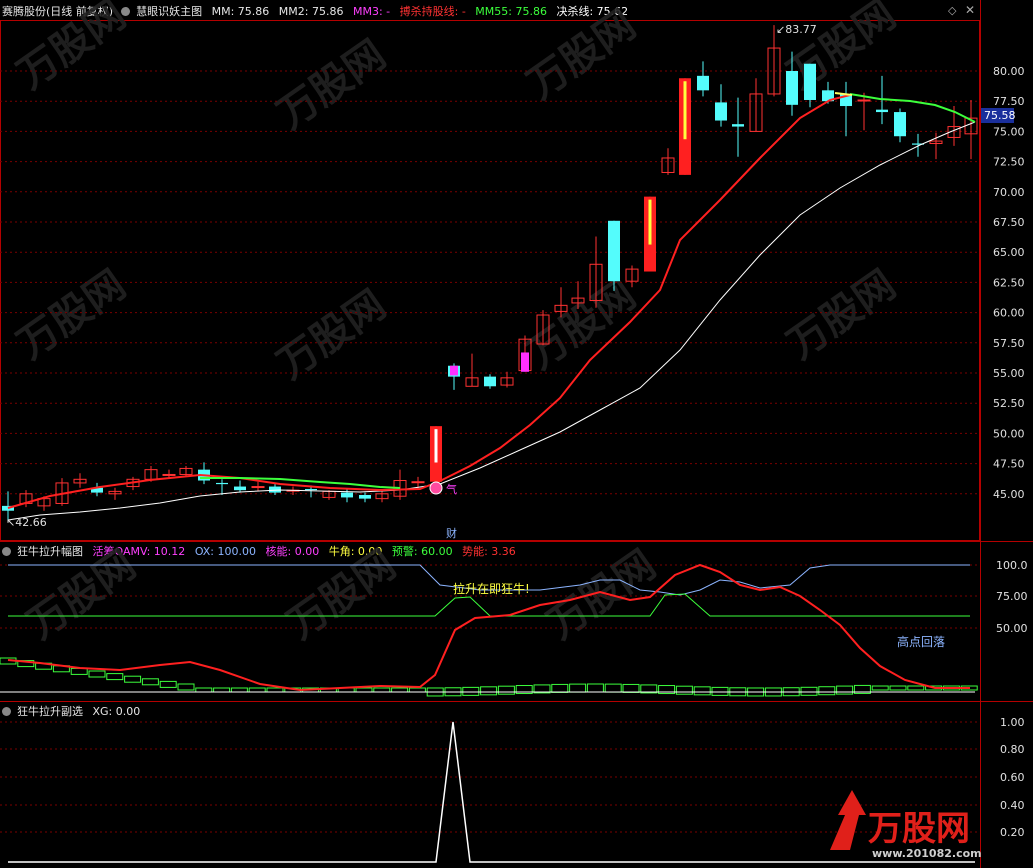 Image resolution: width=1033 pixels, height=868 pixels. I want to click on sub2-gridlines, so click(490, 777).